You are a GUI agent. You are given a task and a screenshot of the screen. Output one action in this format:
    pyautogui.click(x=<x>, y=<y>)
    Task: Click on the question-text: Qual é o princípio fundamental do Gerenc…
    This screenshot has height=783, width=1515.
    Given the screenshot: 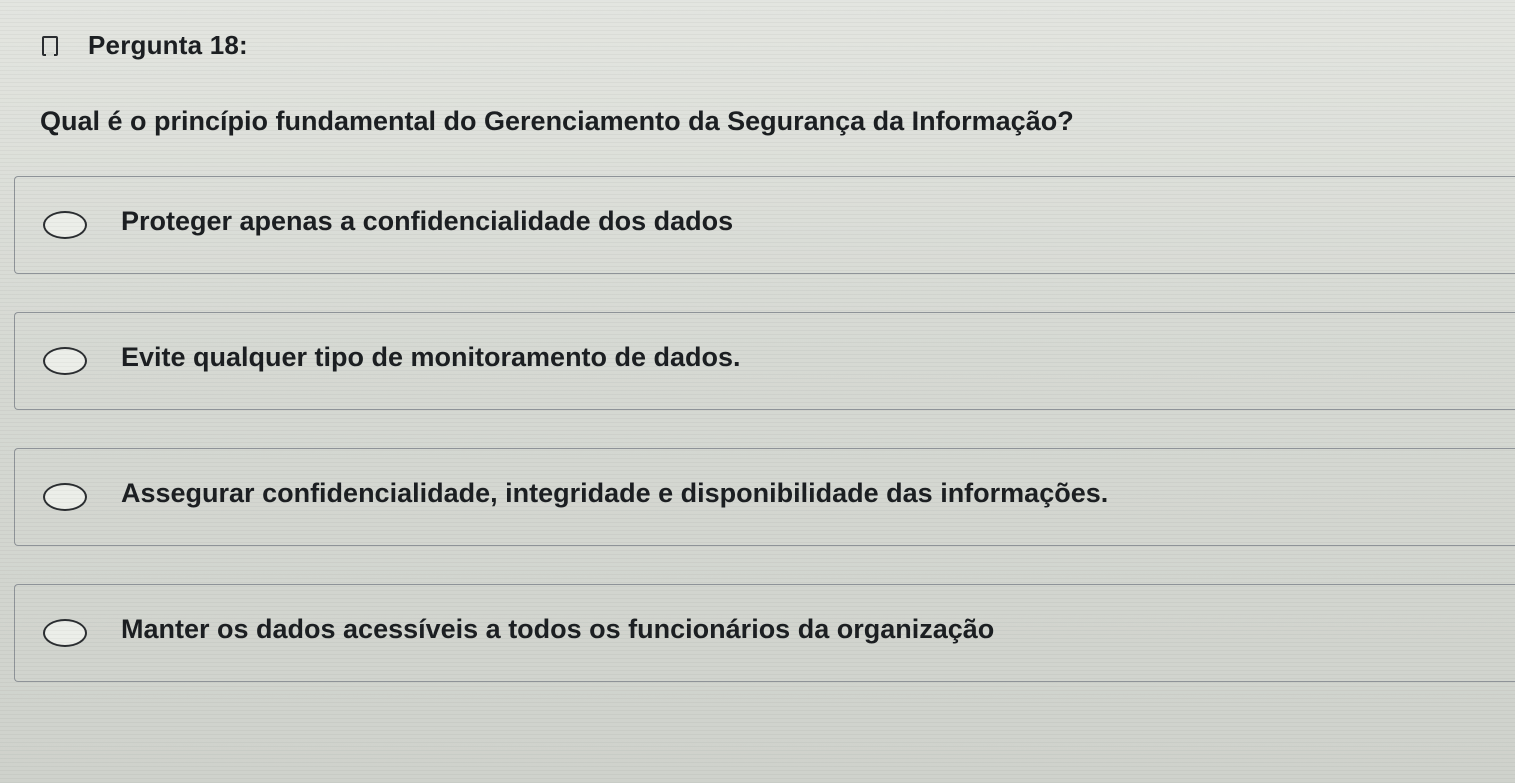 What is the action you would take?
    pyautogui.click(x=557, y=121)
    